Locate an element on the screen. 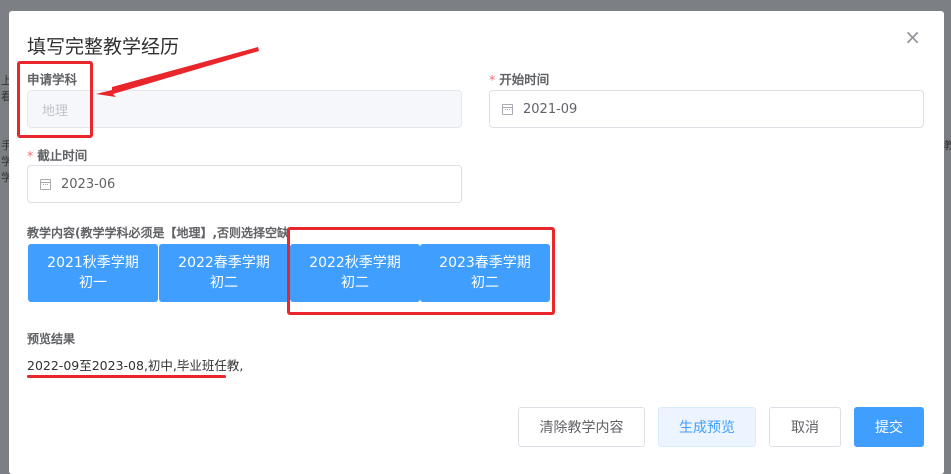 The width and height of the screenshot is (951, 474). start-time-picker: 2021-09 is located at coordinates (706, 109).